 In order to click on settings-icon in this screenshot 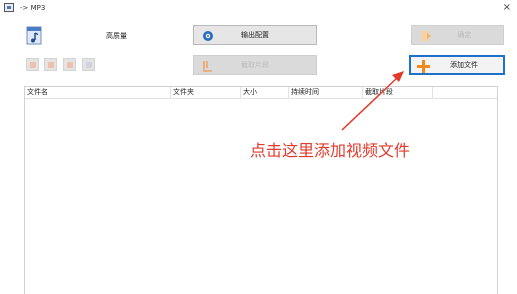, I will do `click(70, 65)`.